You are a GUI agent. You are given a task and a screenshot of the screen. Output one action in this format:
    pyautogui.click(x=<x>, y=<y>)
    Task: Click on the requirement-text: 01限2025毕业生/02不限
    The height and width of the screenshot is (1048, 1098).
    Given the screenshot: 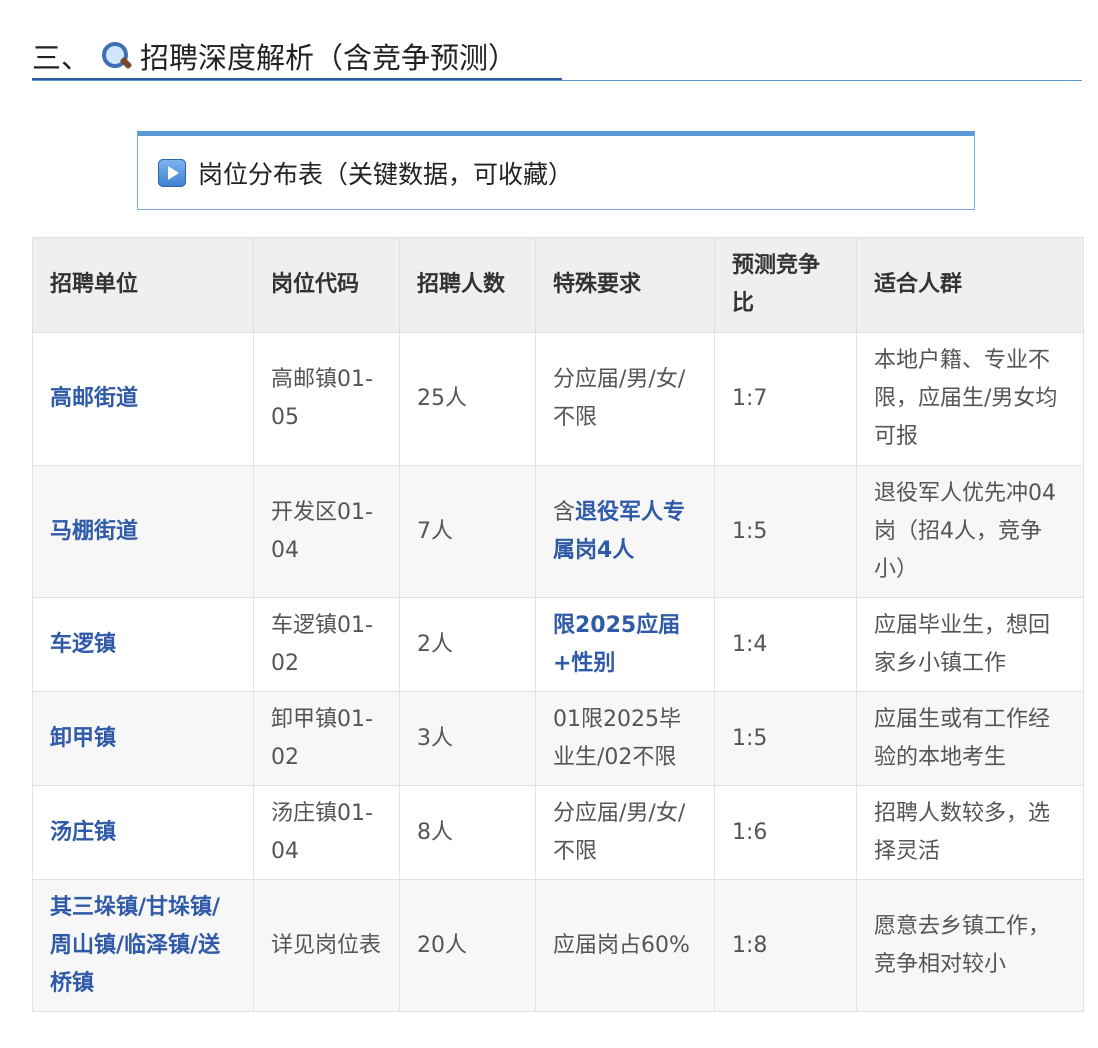 What is the action you would take?
    pyautogui.click(x=617, y=738)
    